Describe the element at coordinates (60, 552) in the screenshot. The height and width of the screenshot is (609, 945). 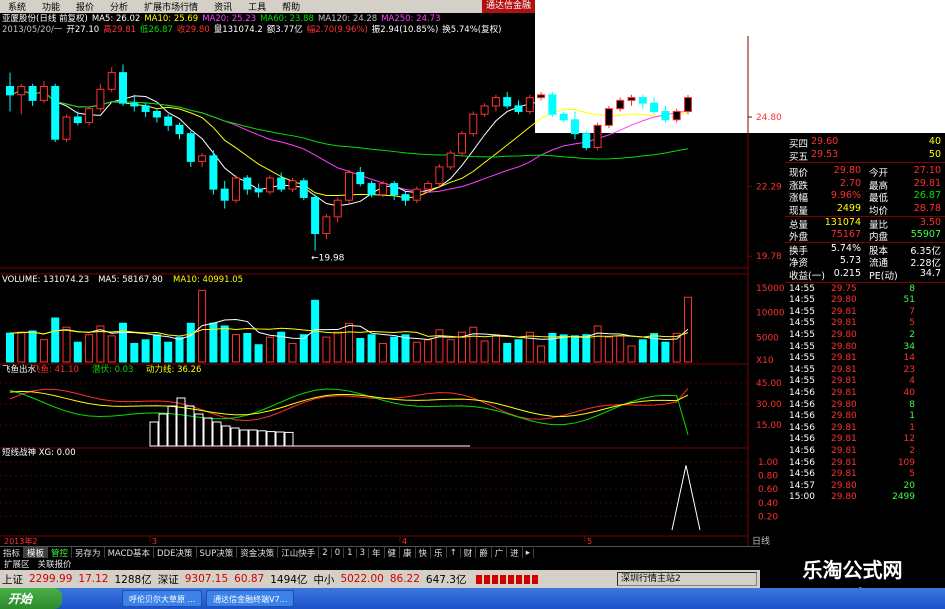
I see `indicator-tab: 管控` at that location.